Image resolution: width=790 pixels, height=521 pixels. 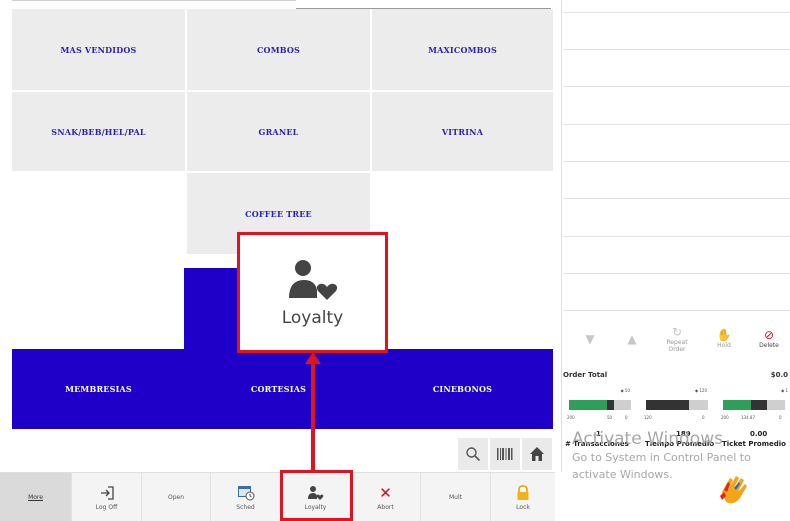 I want to click on barcode-icon, so click(x=505, y=454).